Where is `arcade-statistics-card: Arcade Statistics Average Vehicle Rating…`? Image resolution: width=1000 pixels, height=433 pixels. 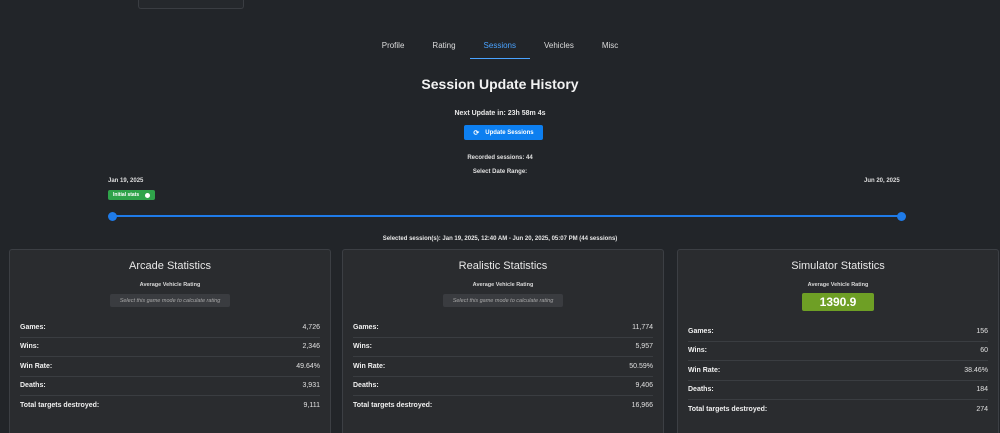
arcade-statistics-card: Arcade Statistics Average Vehicle Rating… is located at coordinates (170, 341).